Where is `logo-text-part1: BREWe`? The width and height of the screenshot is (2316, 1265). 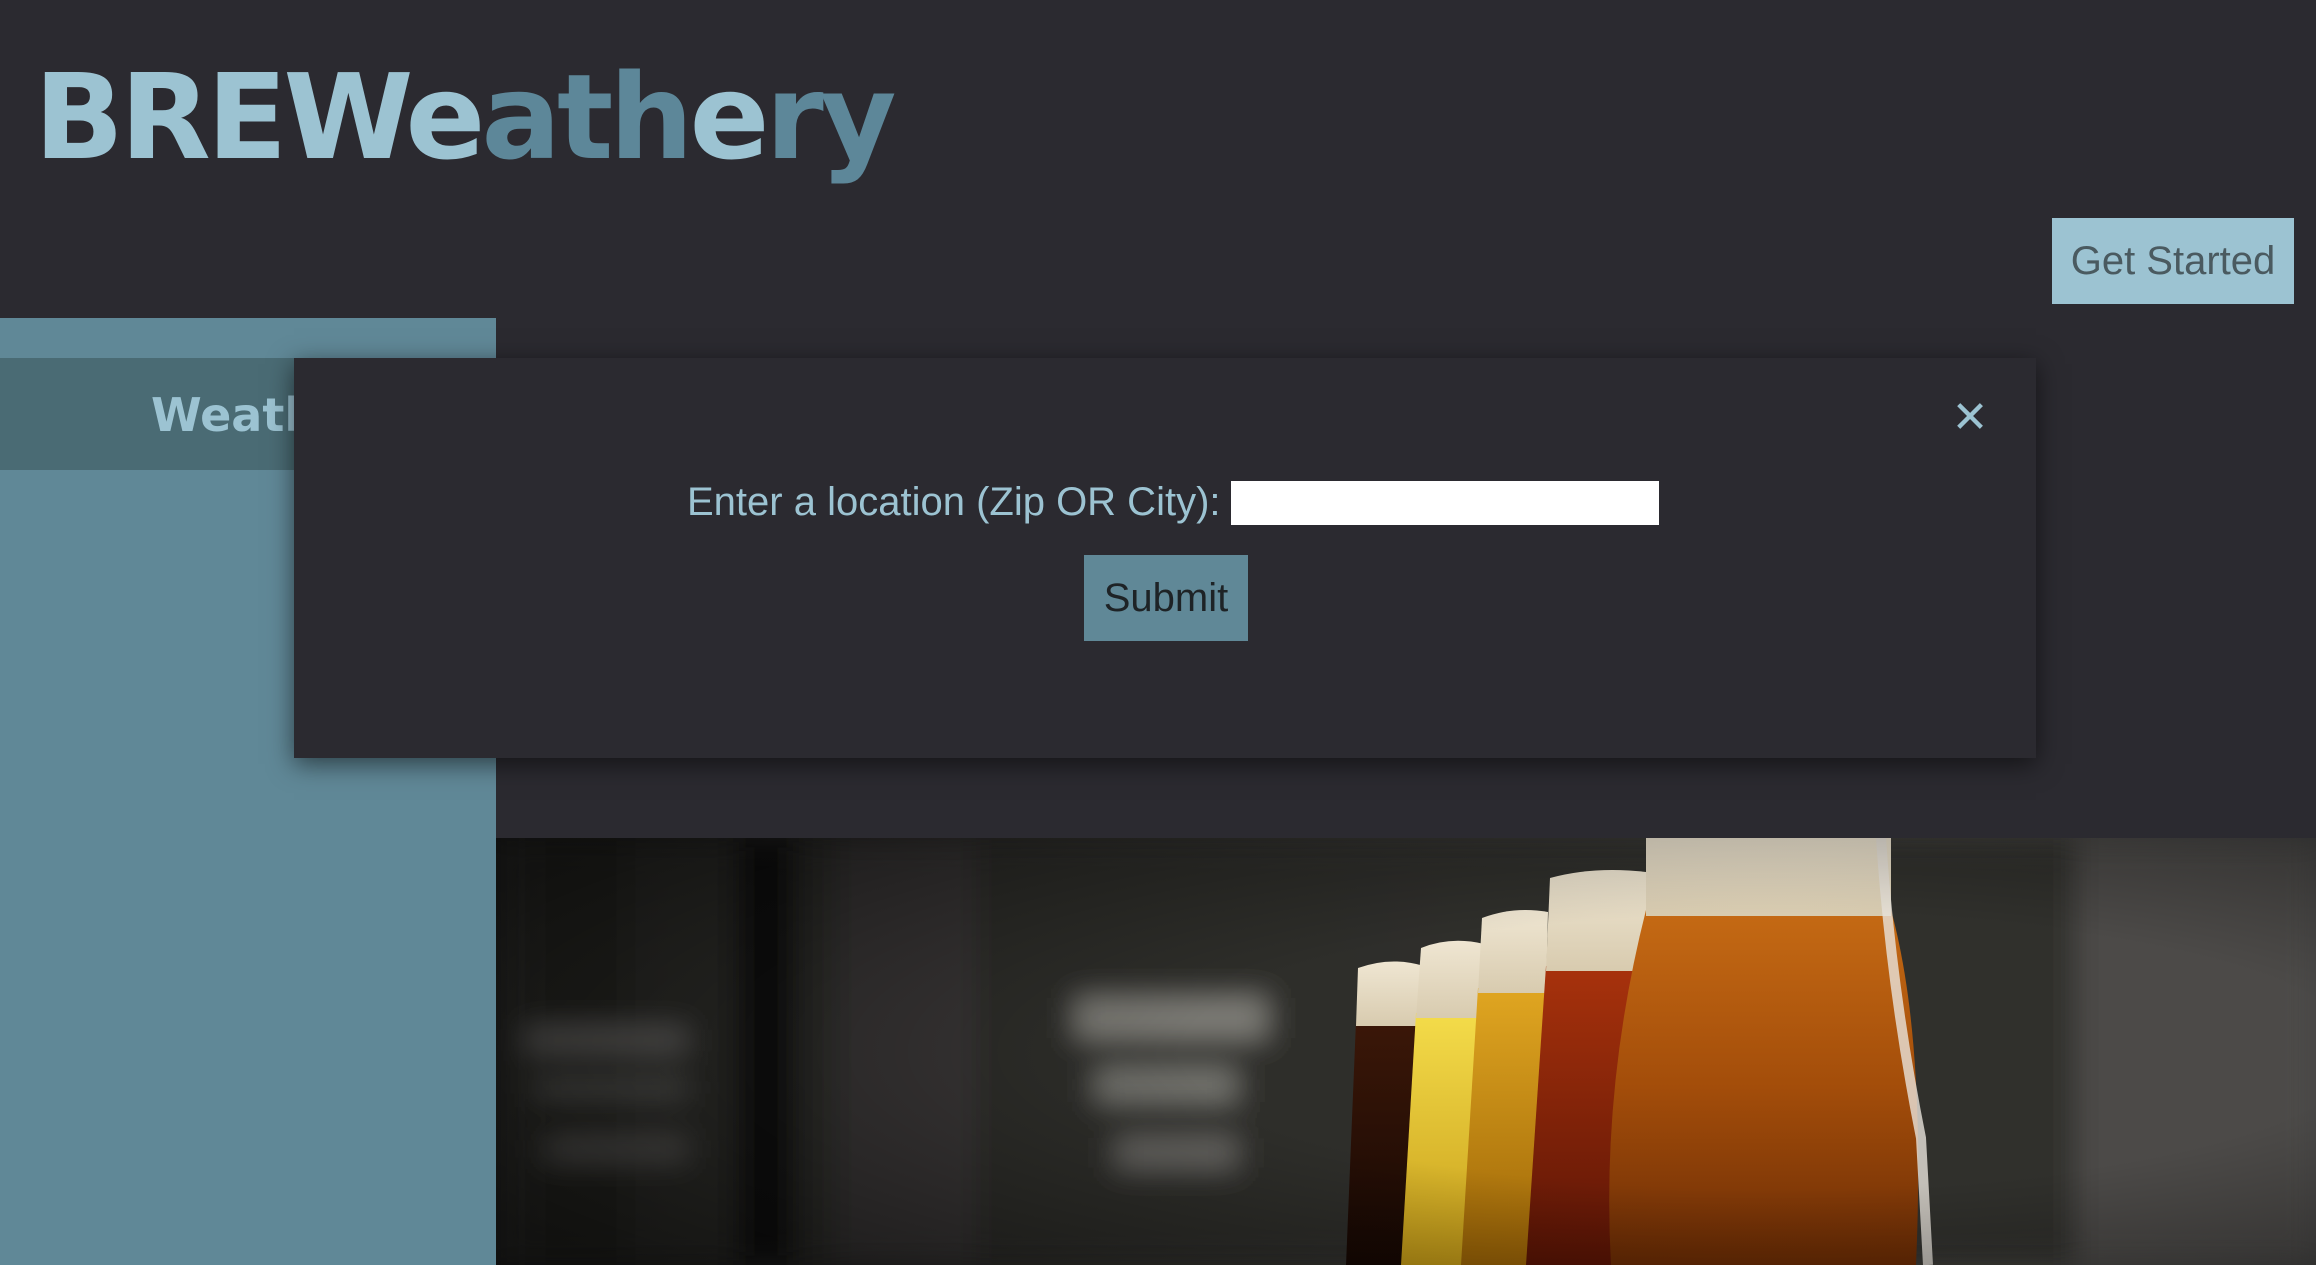
logo-text-part1: BREWe is located at coordinates (259, 117).